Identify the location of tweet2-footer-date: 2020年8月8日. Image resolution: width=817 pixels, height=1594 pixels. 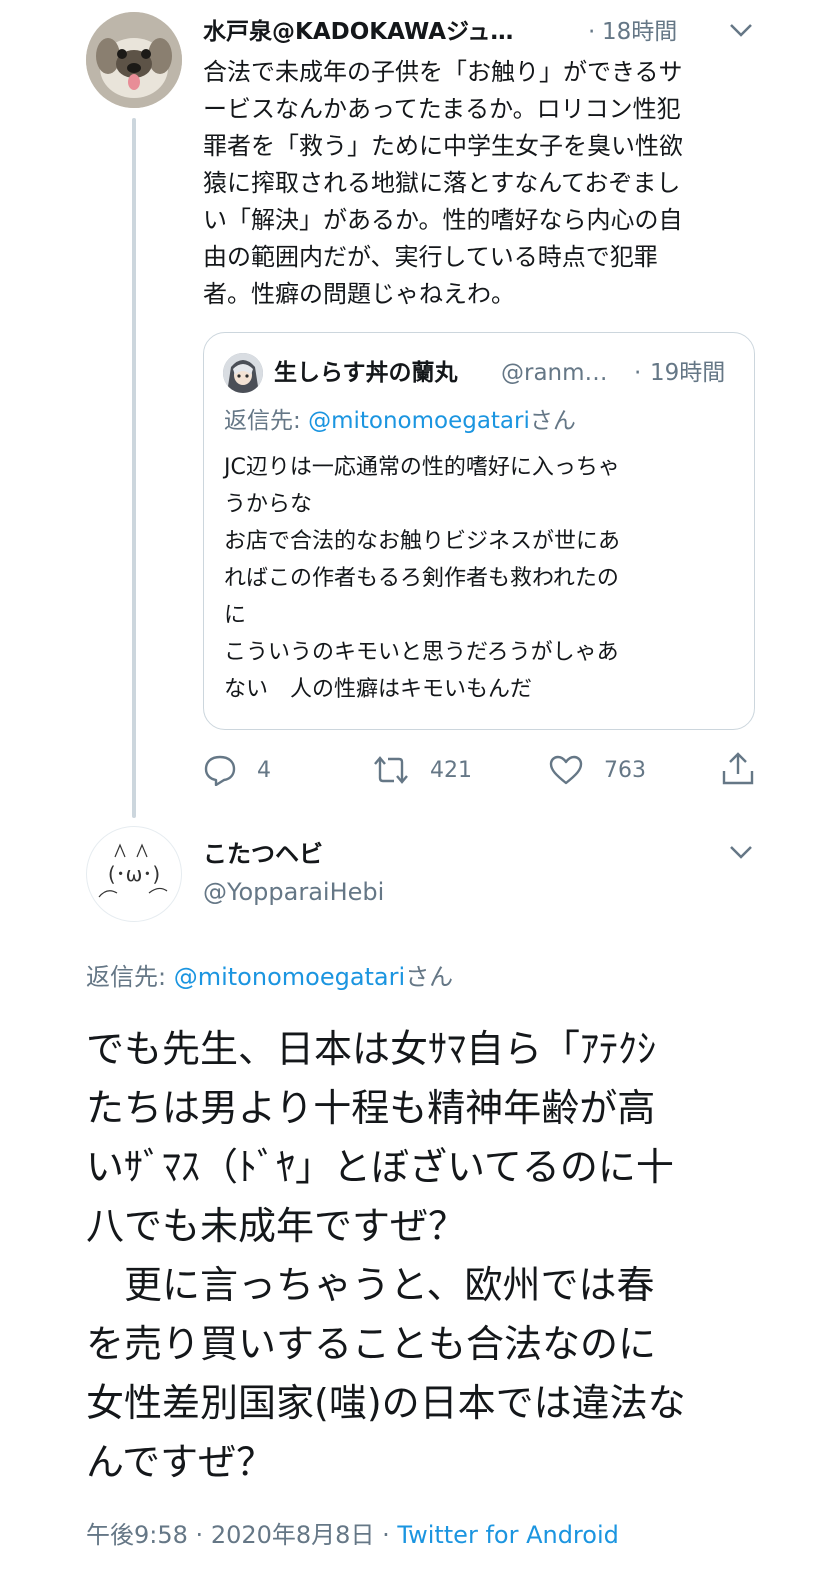
(292, 1535).